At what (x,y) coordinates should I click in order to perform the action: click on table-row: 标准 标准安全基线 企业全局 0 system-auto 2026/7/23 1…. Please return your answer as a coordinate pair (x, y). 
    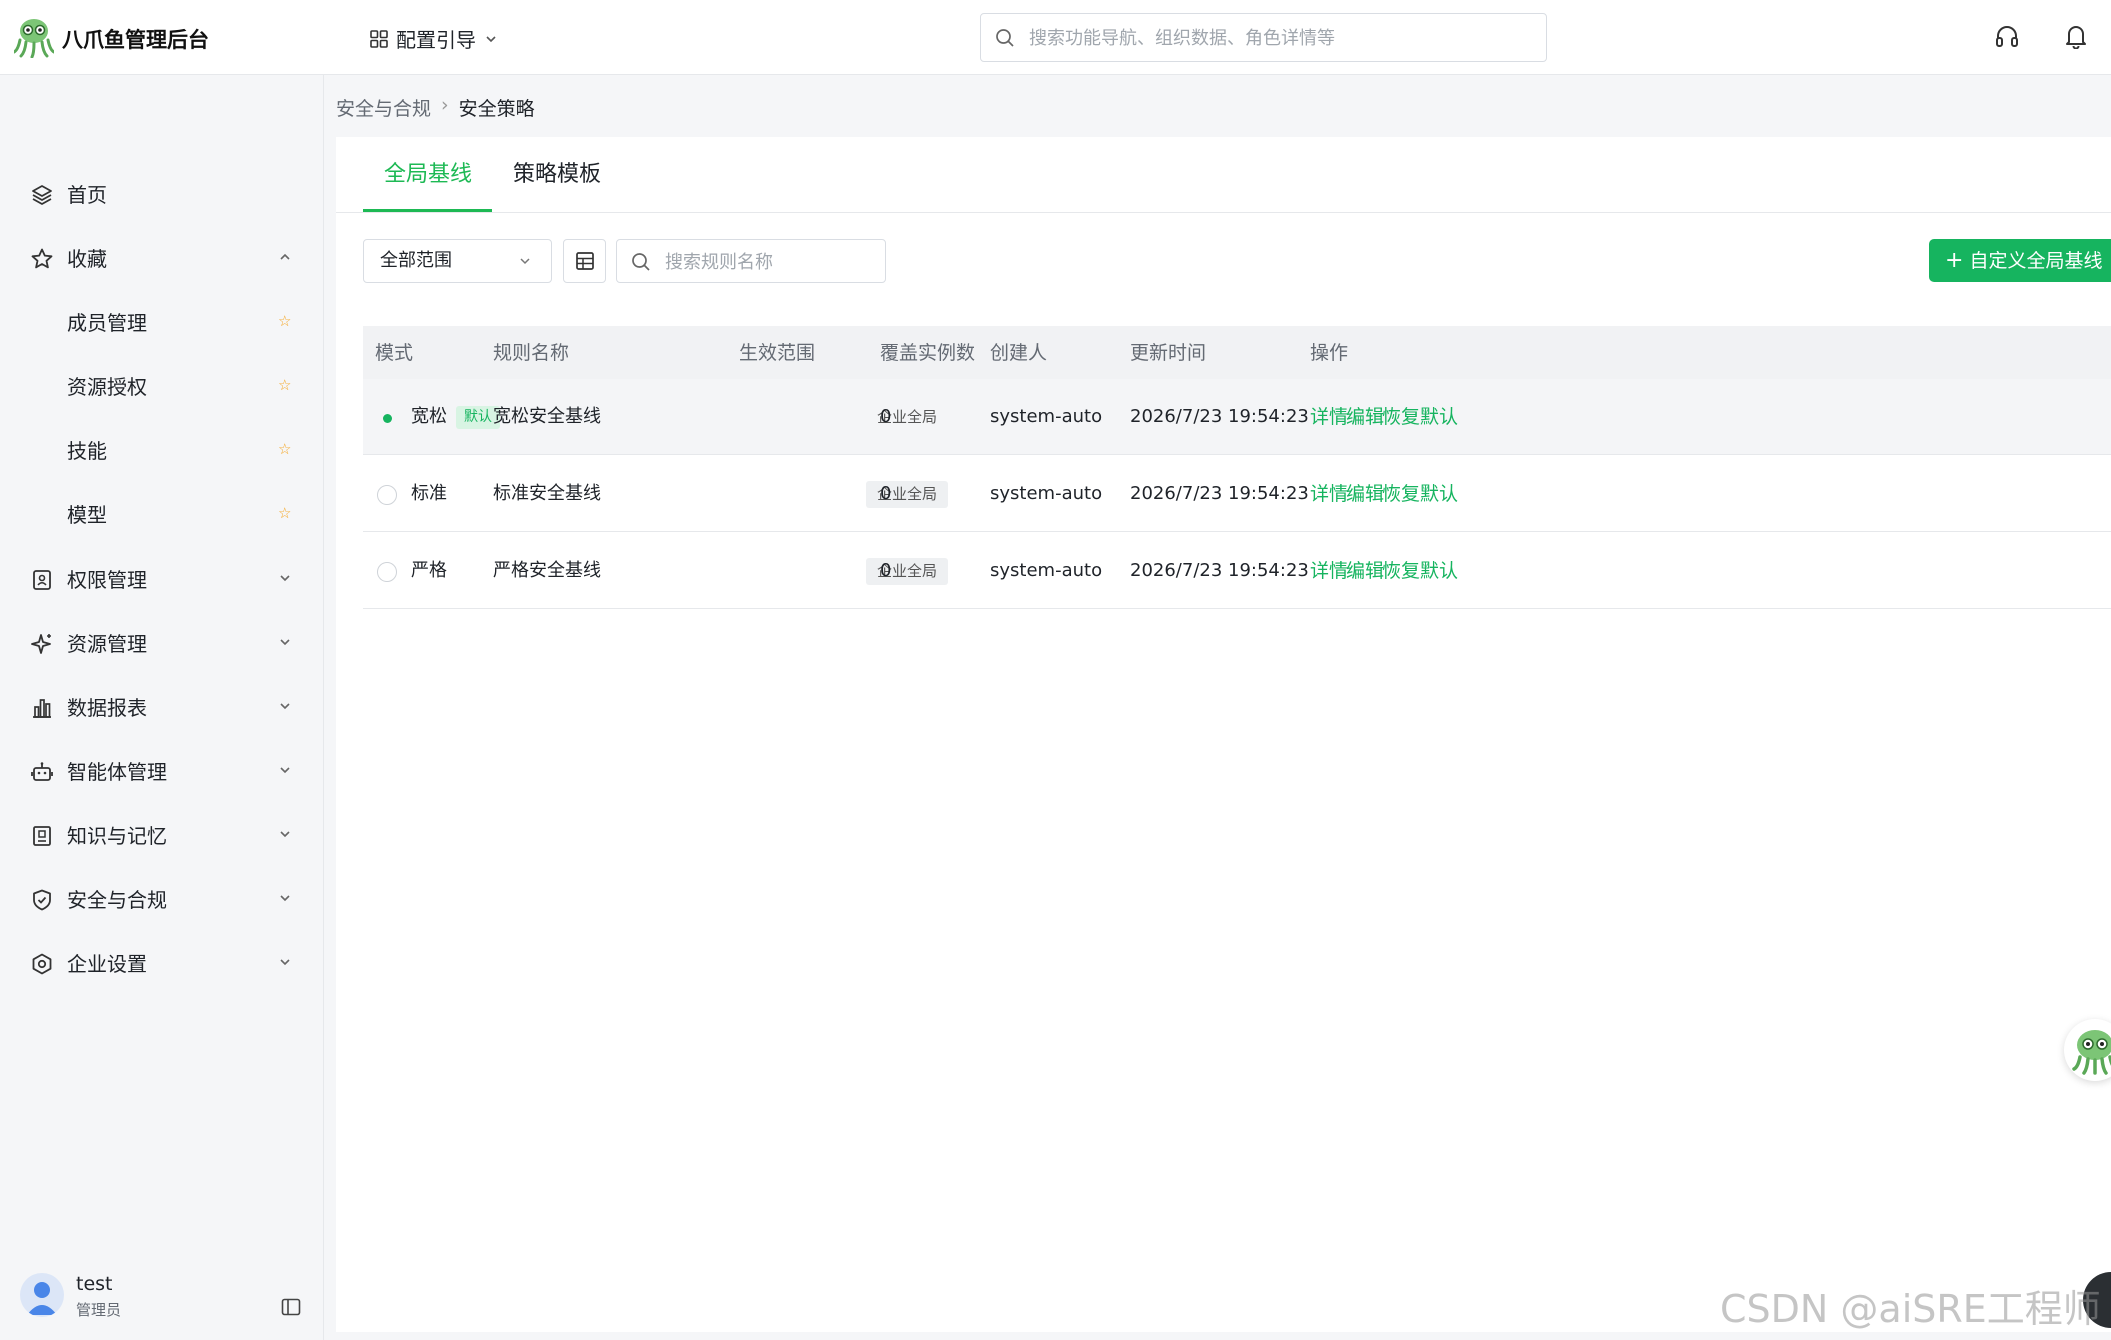
    Looking at the image, I should click on (1237, 494).